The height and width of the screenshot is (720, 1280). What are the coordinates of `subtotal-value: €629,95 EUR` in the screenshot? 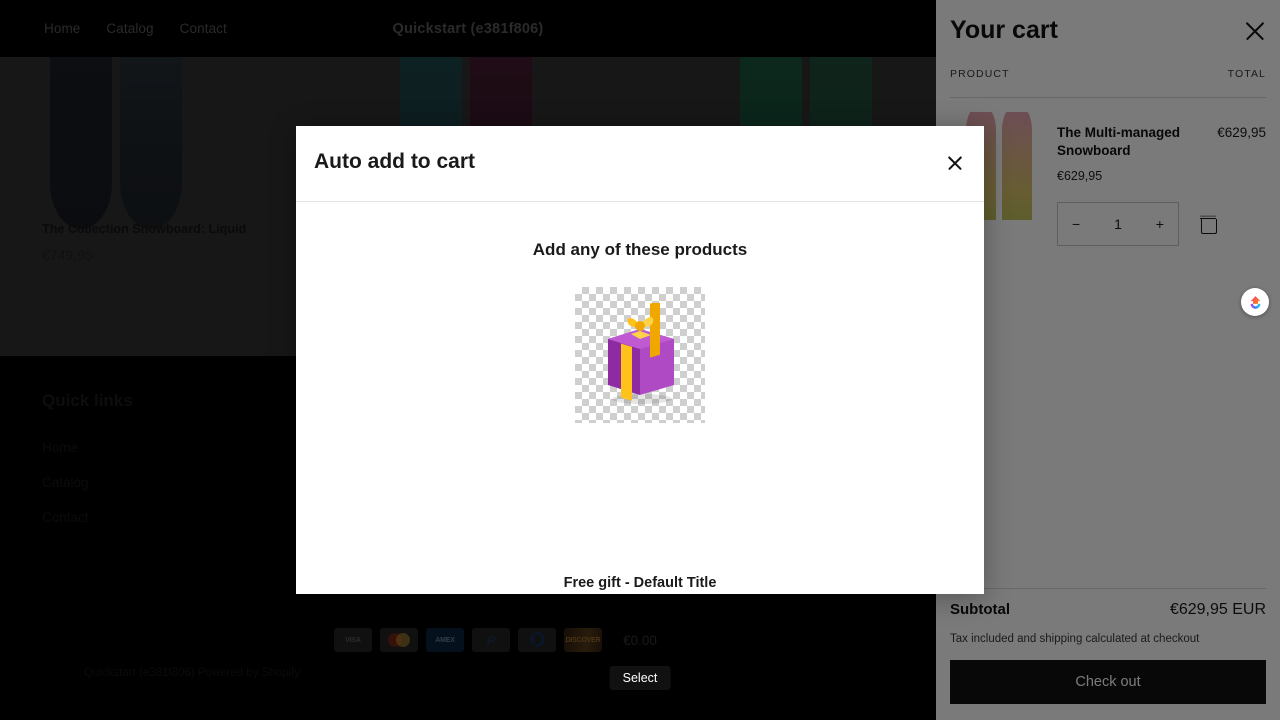 It's located at (1217, 609).